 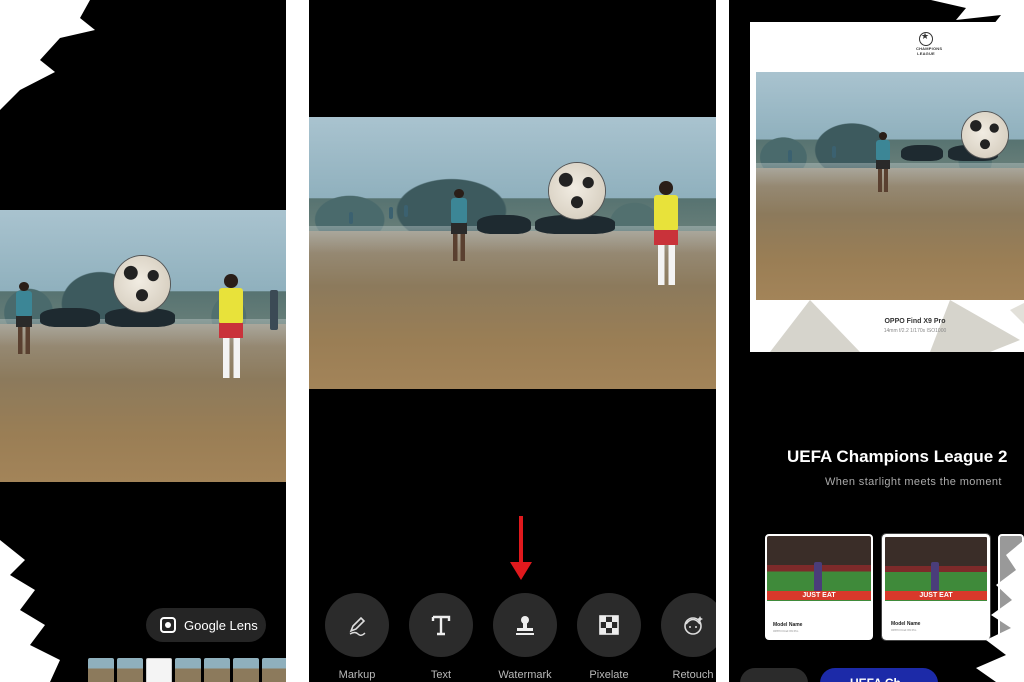 I want to click on watermark-style-title: UEFA Champions League 2, so click(x=897, y=456).